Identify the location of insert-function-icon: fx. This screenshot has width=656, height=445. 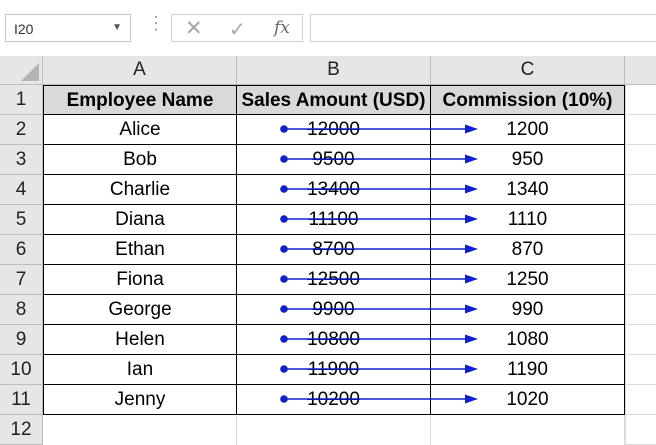
(282, 28).